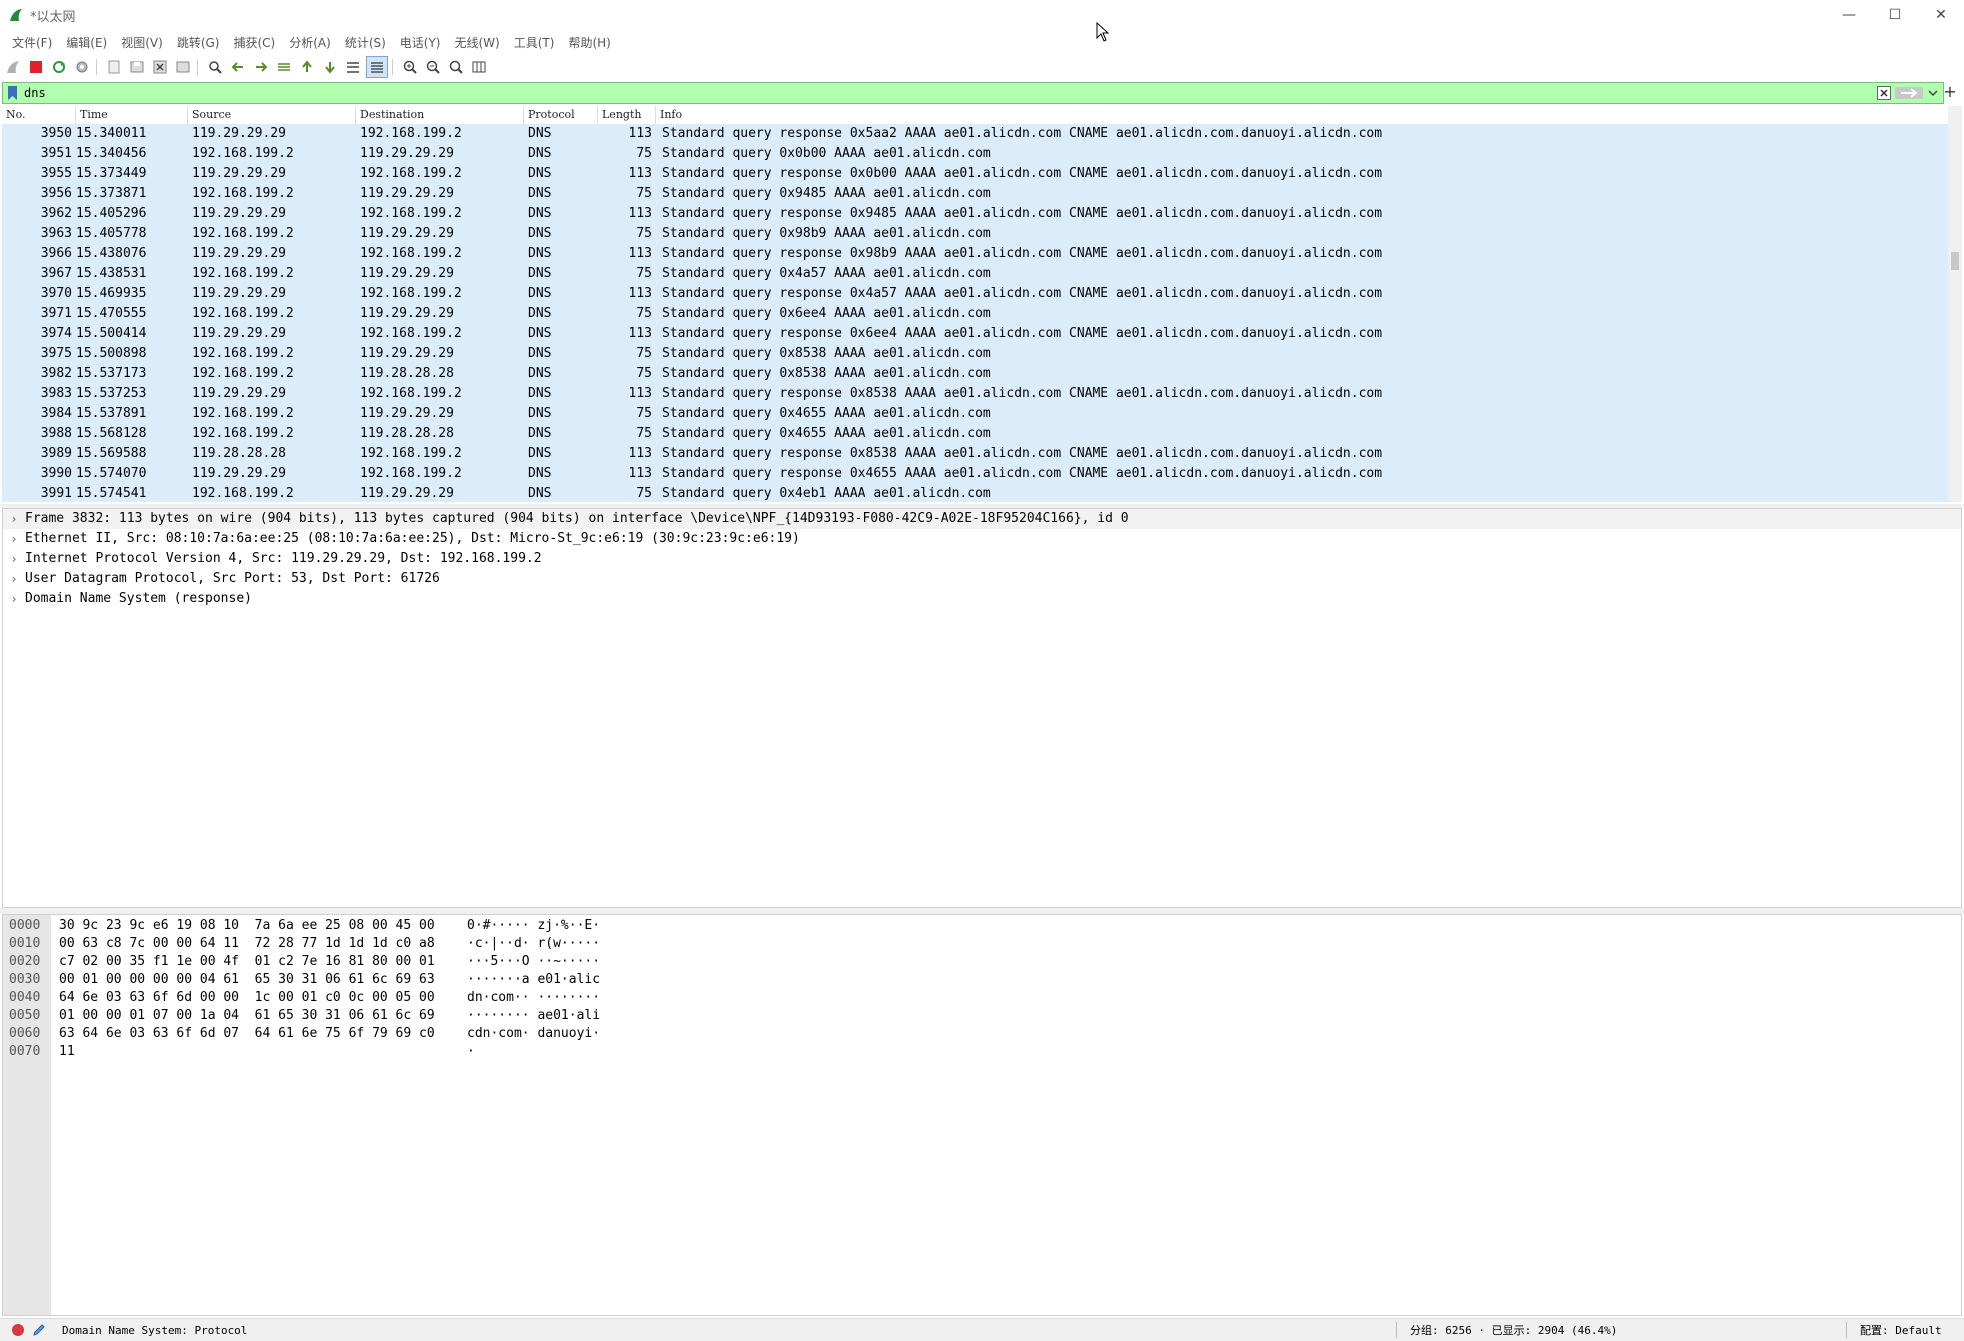  I want to click on close-file-icon, so click(160, 67).